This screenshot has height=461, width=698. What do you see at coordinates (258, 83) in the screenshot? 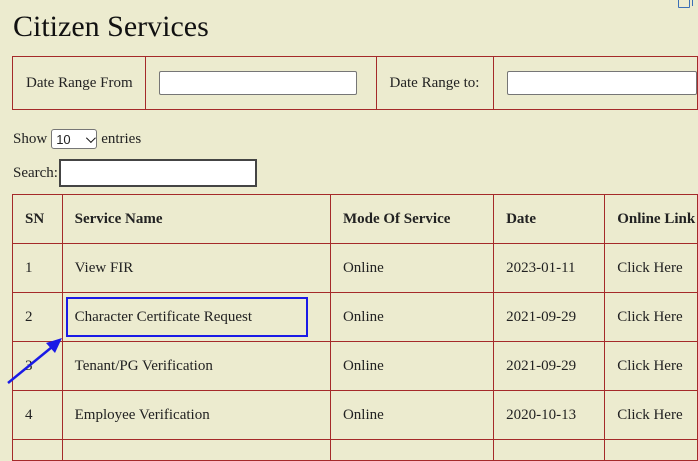
I see `date-from-input` at bounding box center [258, 83].